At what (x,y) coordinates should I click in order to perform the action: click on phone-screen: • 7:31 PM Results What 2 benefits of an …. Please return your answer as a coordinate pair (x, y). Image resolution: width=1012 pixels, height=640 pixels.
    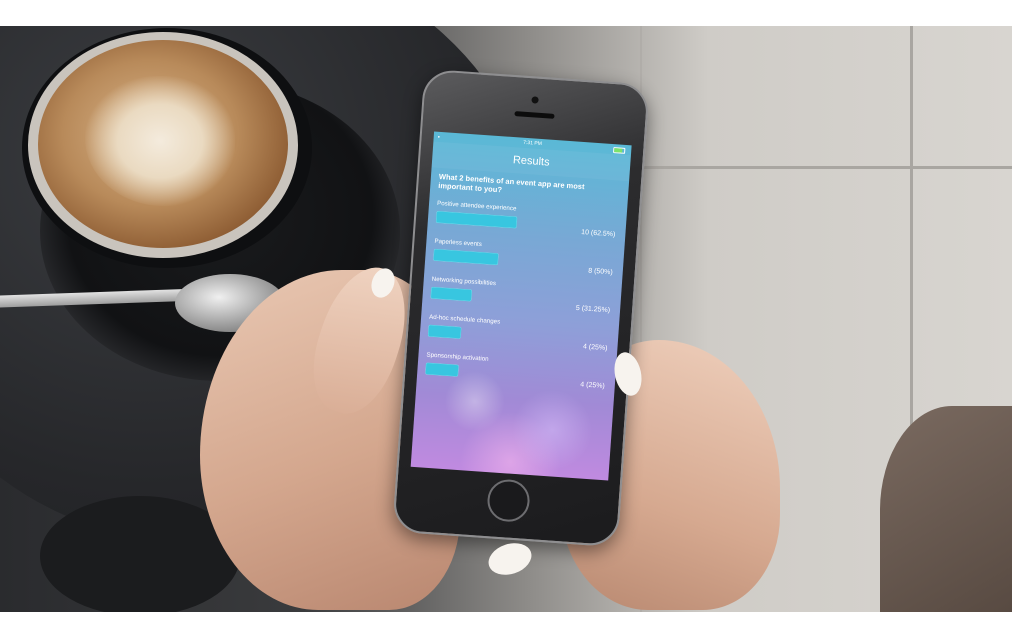
    Looking at the image, I should click on (521, 306).